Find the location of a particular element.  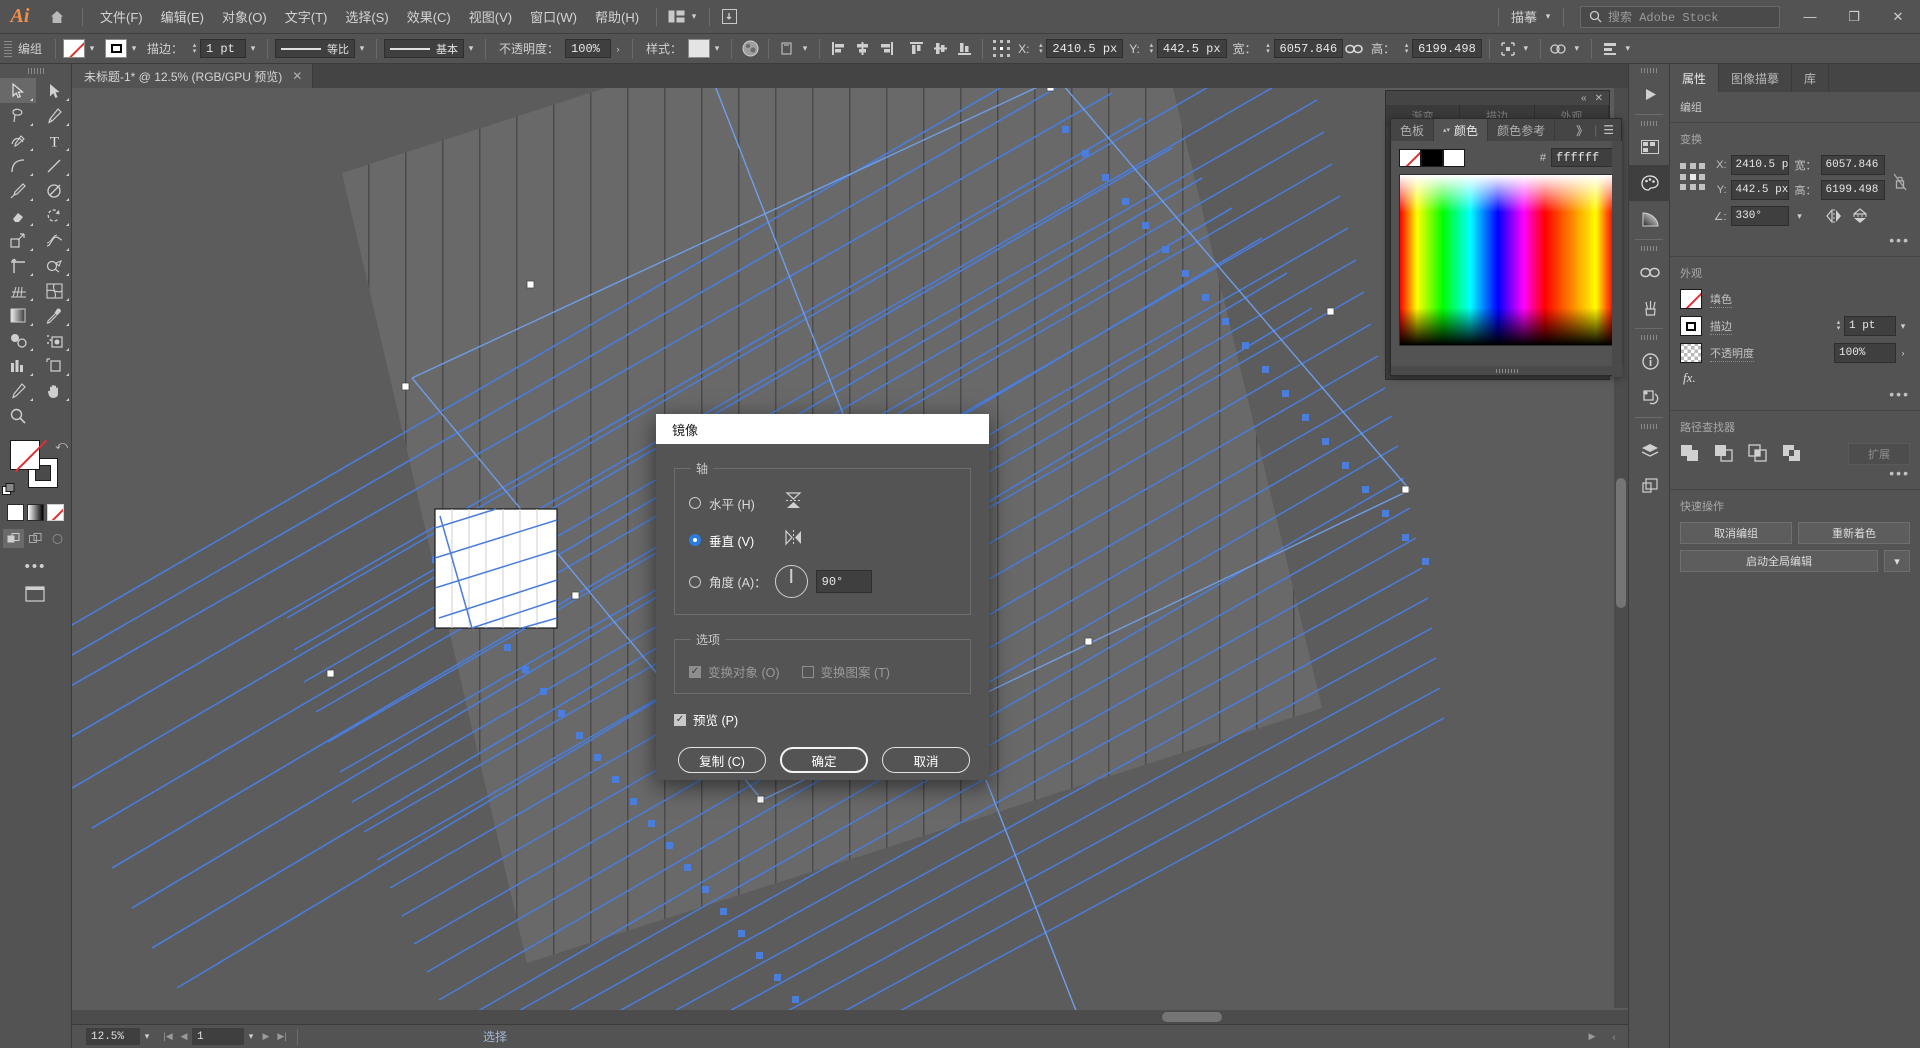

rail-grip is located at coordinates (1649, 70).